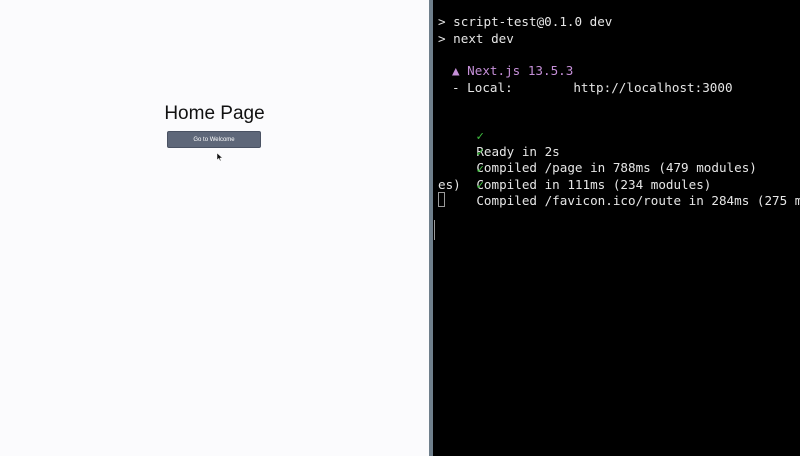  Describe the element at coordinates (220, 157) in the screenshot. I see `mouse-pointer-icon` at that location.